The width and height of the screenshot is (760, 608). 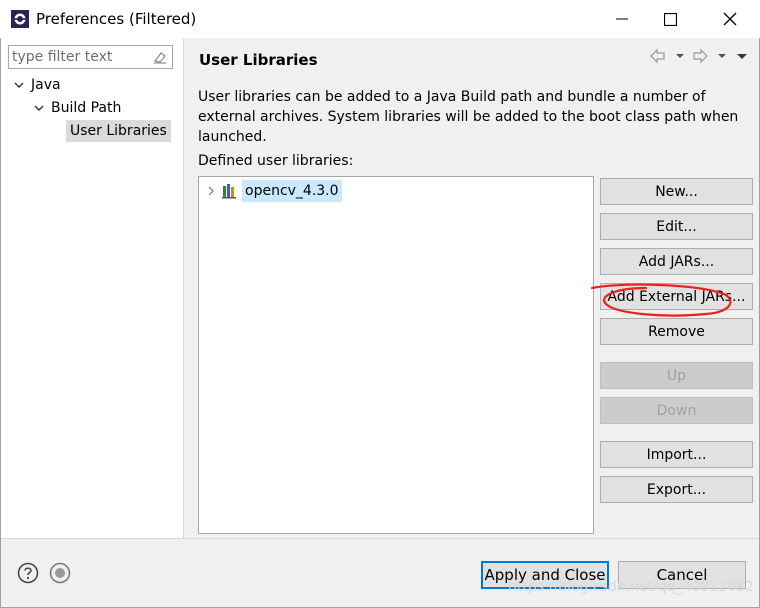 What do you see at coordinates (160, 57) in the screenshot?
I see `clear-filter-icon` at bounding box center [160, 57].